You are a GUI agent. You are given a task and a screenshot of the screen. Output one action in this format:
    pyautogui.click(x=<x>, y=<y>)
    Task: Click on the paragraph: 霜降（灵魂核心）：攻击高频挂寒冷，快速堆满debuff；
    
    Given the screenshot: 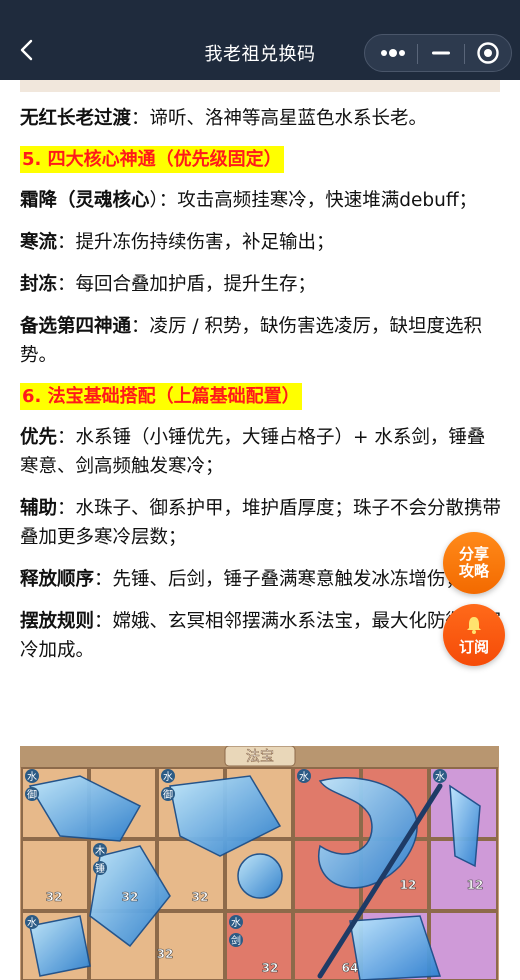 What is the action you would take?
    pyautogui.click(x=261, y=200)
    